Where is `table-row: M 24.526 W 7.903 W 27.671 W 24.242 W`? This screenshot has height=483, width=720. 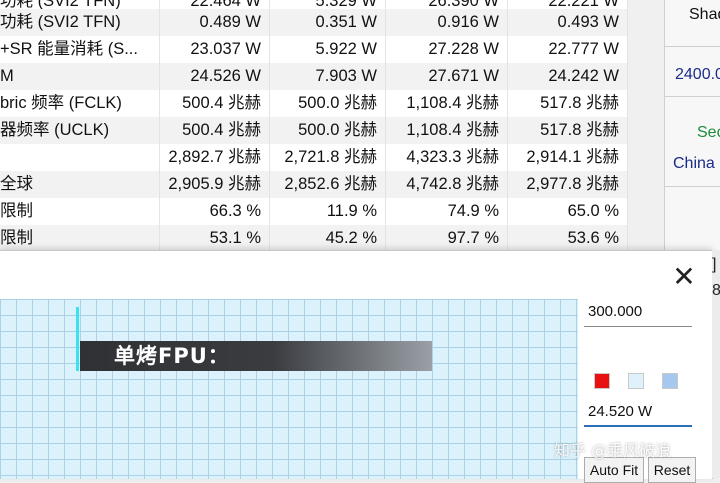
table-row: M 24.526 W 7.903 W 27.671 W 24.242 W is located at coordinates (314, 76).